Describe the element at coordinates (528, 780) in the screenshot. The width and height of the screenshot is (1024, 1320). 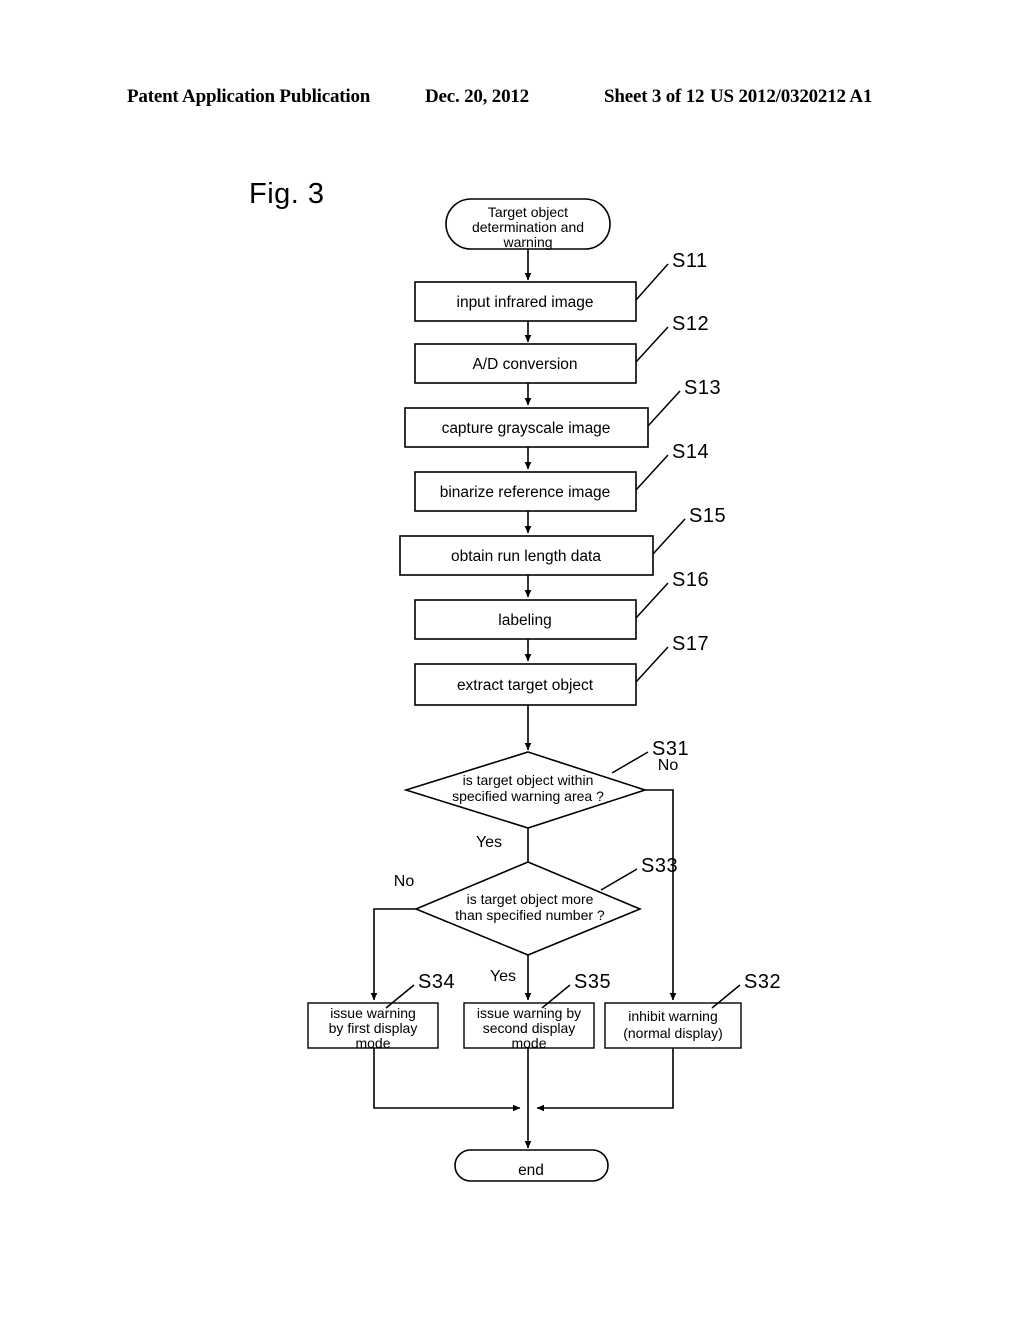
I see `s31-line-1: is target object within` at that location.